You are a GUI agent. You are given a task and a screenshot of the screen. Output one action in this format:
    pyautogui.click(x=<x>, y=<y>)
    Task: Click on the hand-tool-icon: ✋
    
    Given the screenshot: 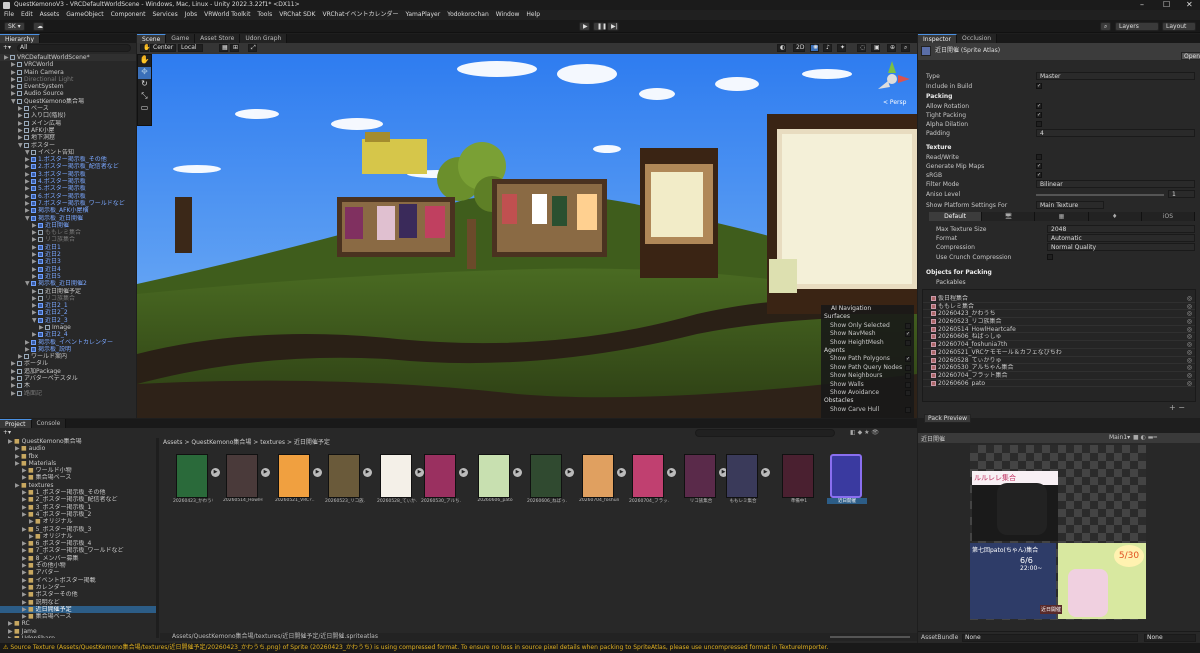 What is the action you would take?
    pyautogui.click(x=145, y=48)
    